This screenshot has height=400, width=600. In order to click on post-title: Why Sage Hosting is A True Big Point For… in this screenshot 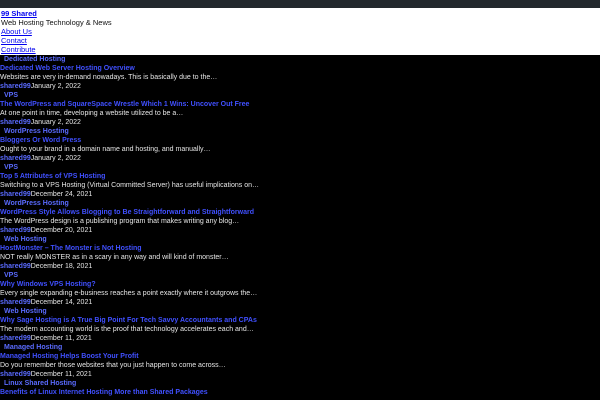, I will do `click(300, 320)`.